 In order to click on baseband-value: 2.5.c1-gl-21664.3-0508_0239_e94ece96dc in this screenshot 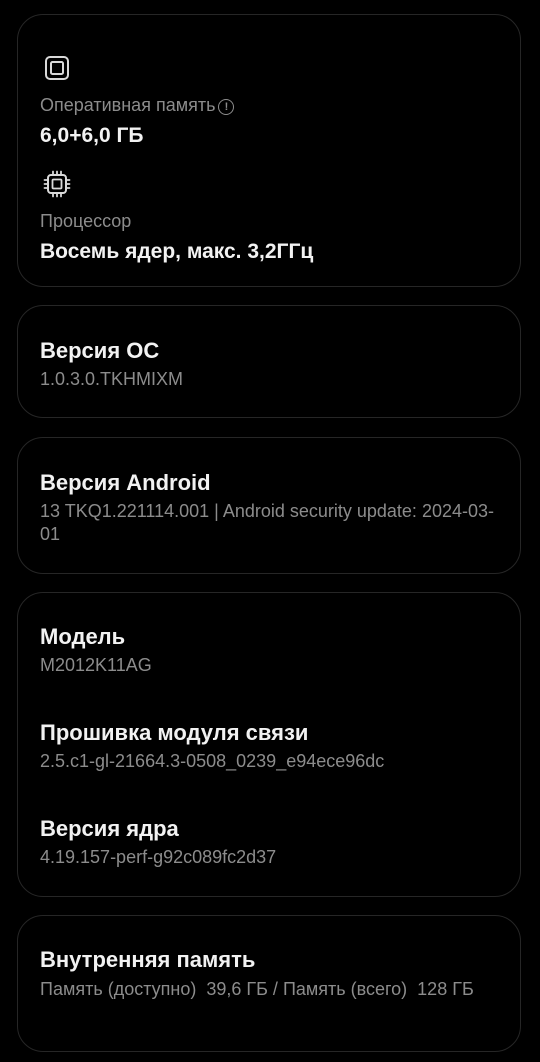, I will do `click(212, 761)`.